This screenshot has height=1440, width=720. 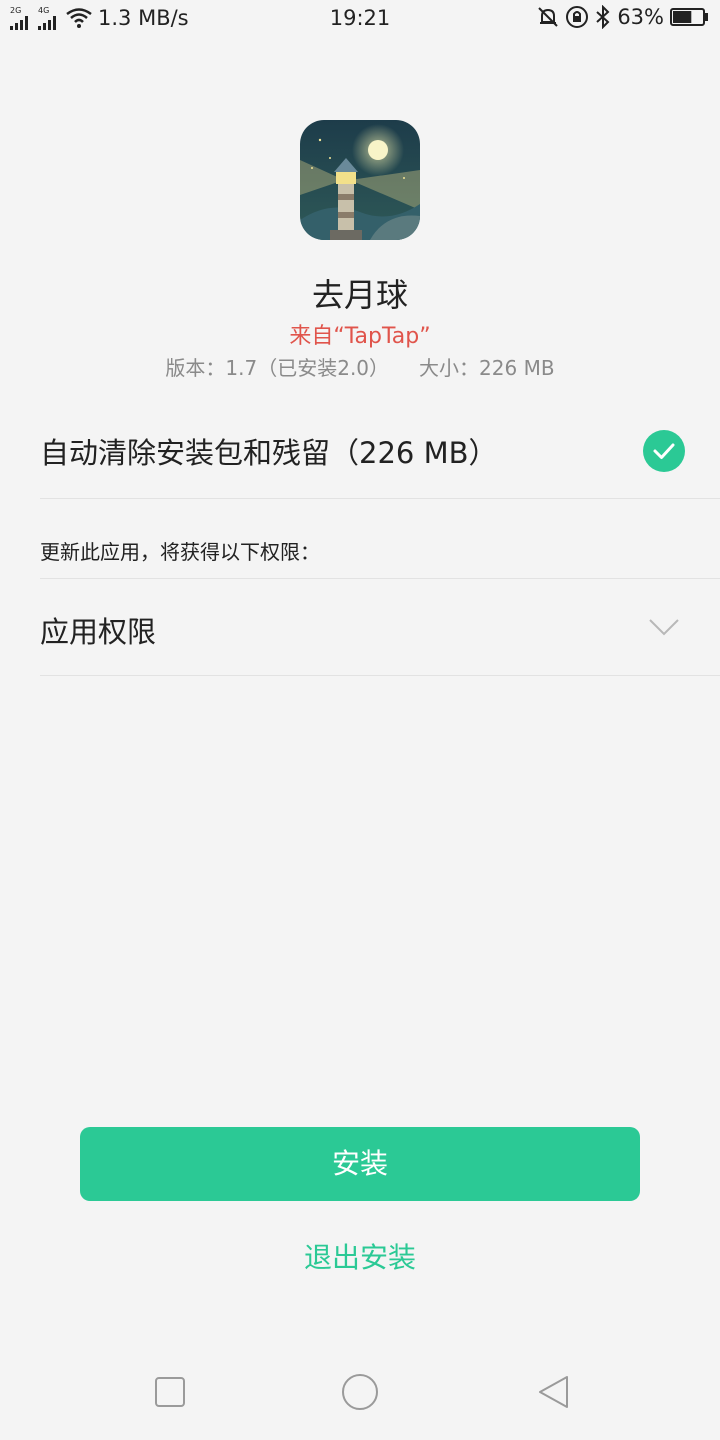 What do you see at coordinates (640, 17) in the screenshot?
I see `battery-percent: 63%` at bounding box center [640, 17].